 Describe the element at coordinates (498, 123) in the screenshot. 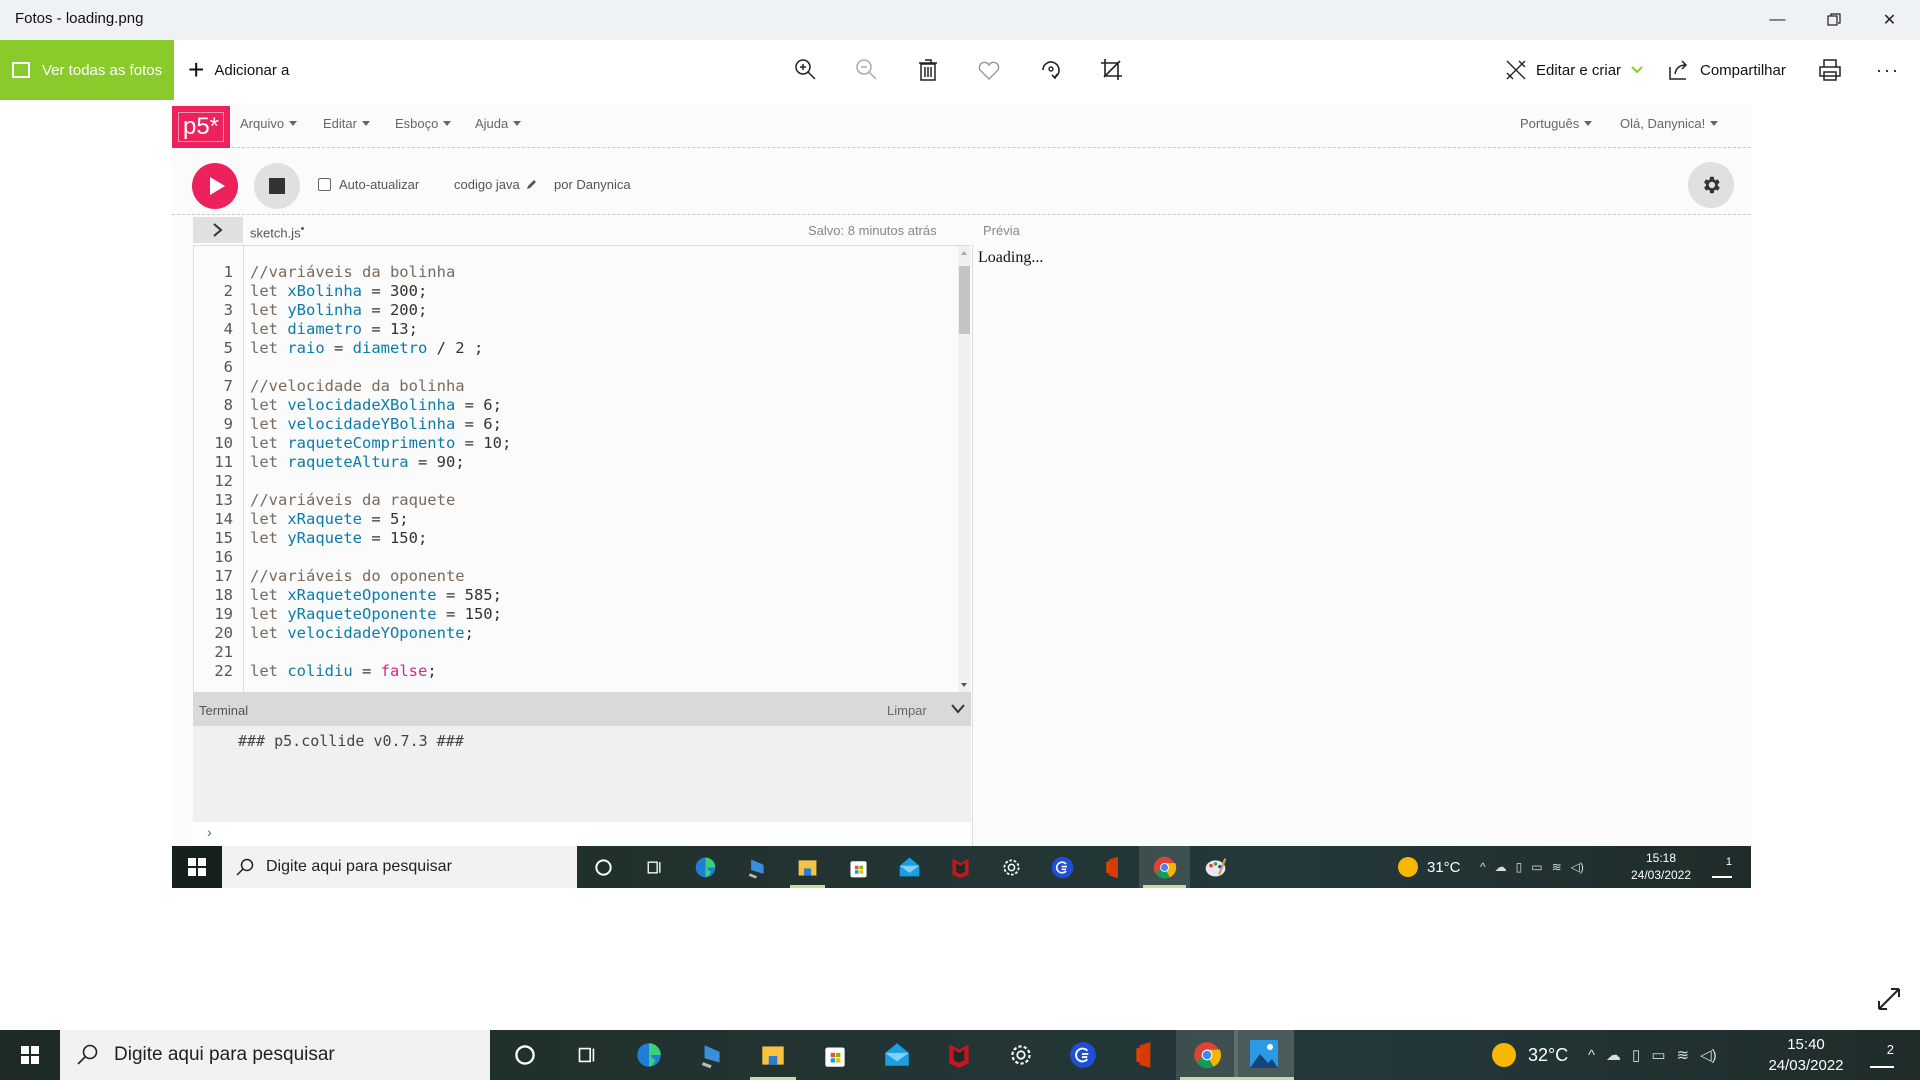

I see `menu-help: Ajuda` at that location.